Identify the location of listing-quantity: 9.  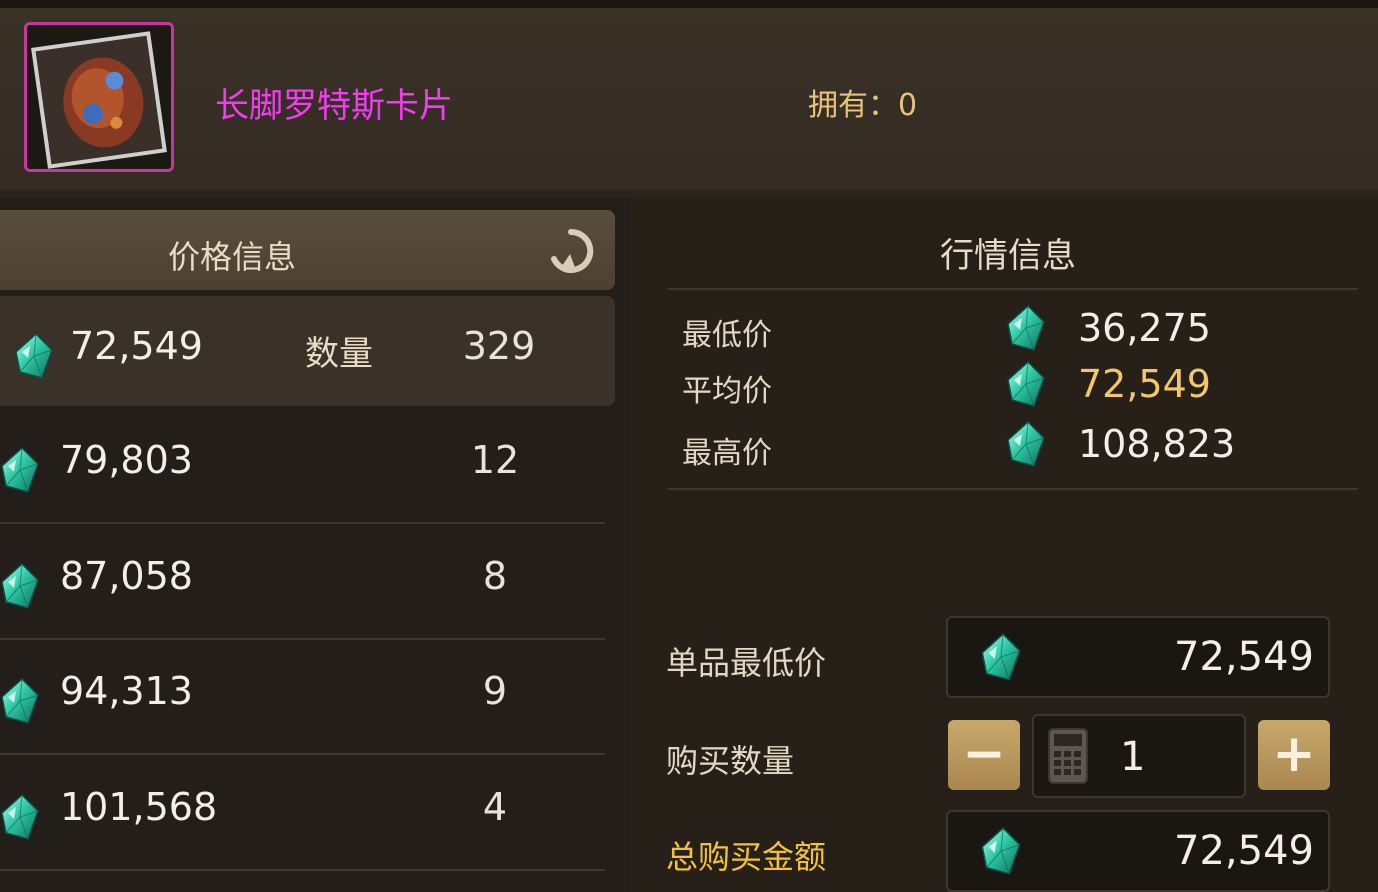
(495, 691).